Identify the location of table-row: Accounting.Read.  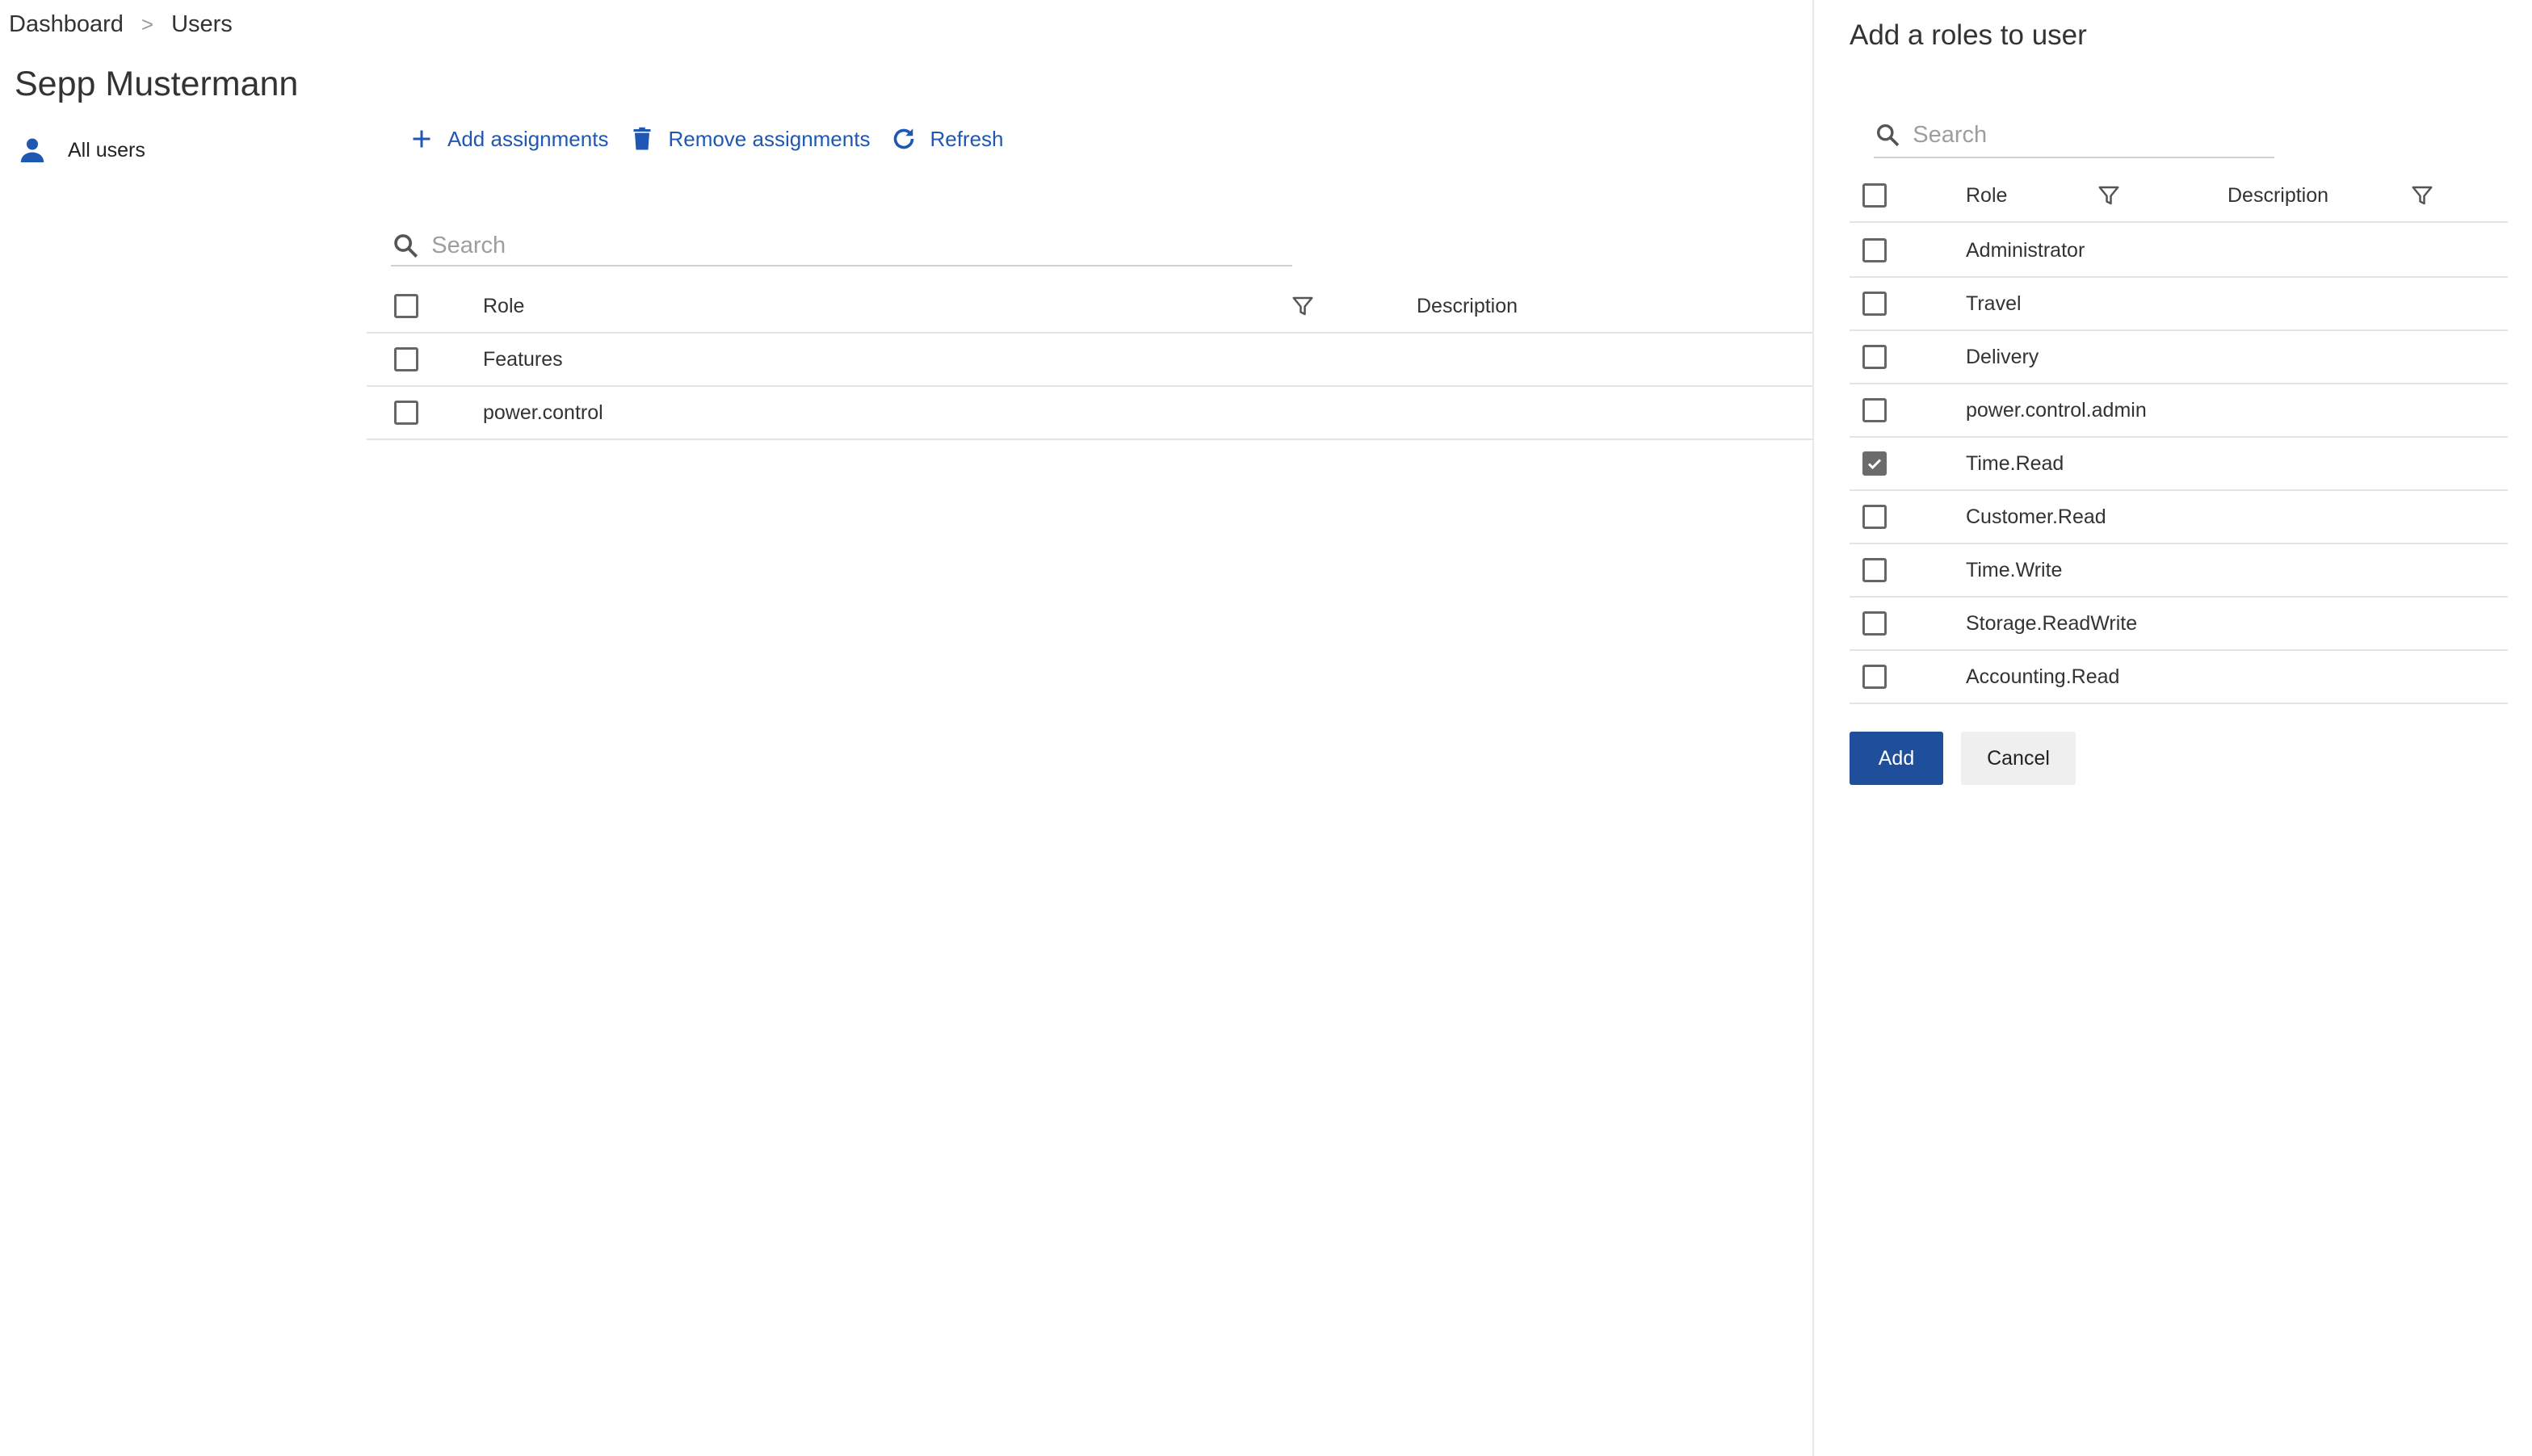
(2179, 677).